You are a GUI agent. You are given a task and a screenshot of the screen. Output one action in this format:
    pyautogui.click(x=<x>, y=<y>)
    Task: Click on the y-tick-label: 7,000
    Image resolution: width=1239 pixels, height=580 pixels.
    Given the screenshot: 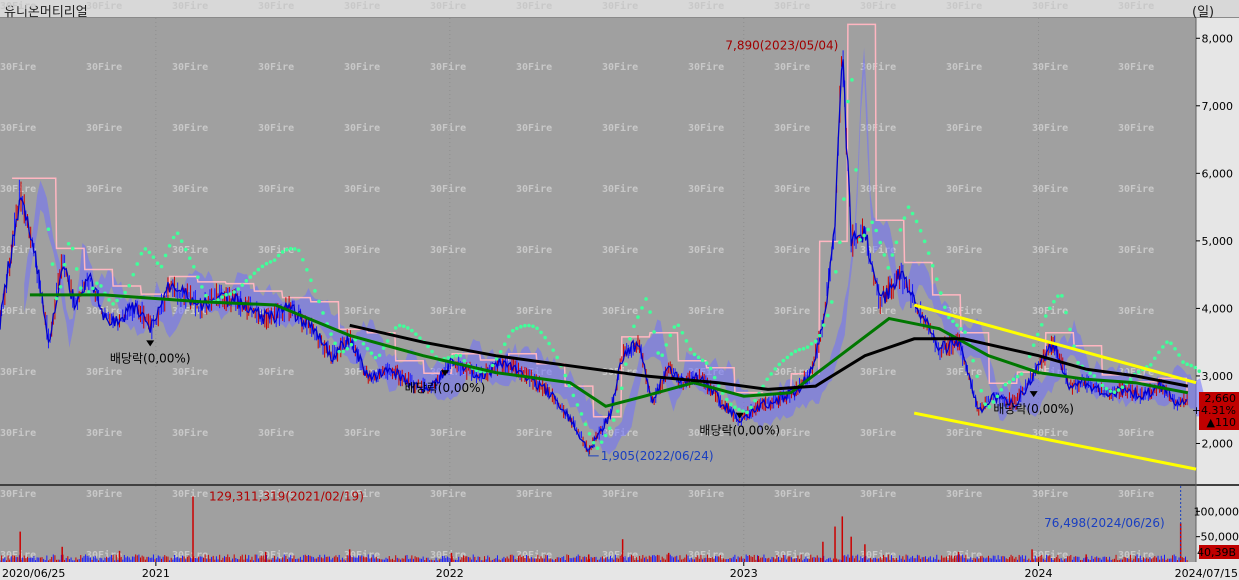 What is the action you would take?
    pyautogui.click(x=1218, y=106)
    